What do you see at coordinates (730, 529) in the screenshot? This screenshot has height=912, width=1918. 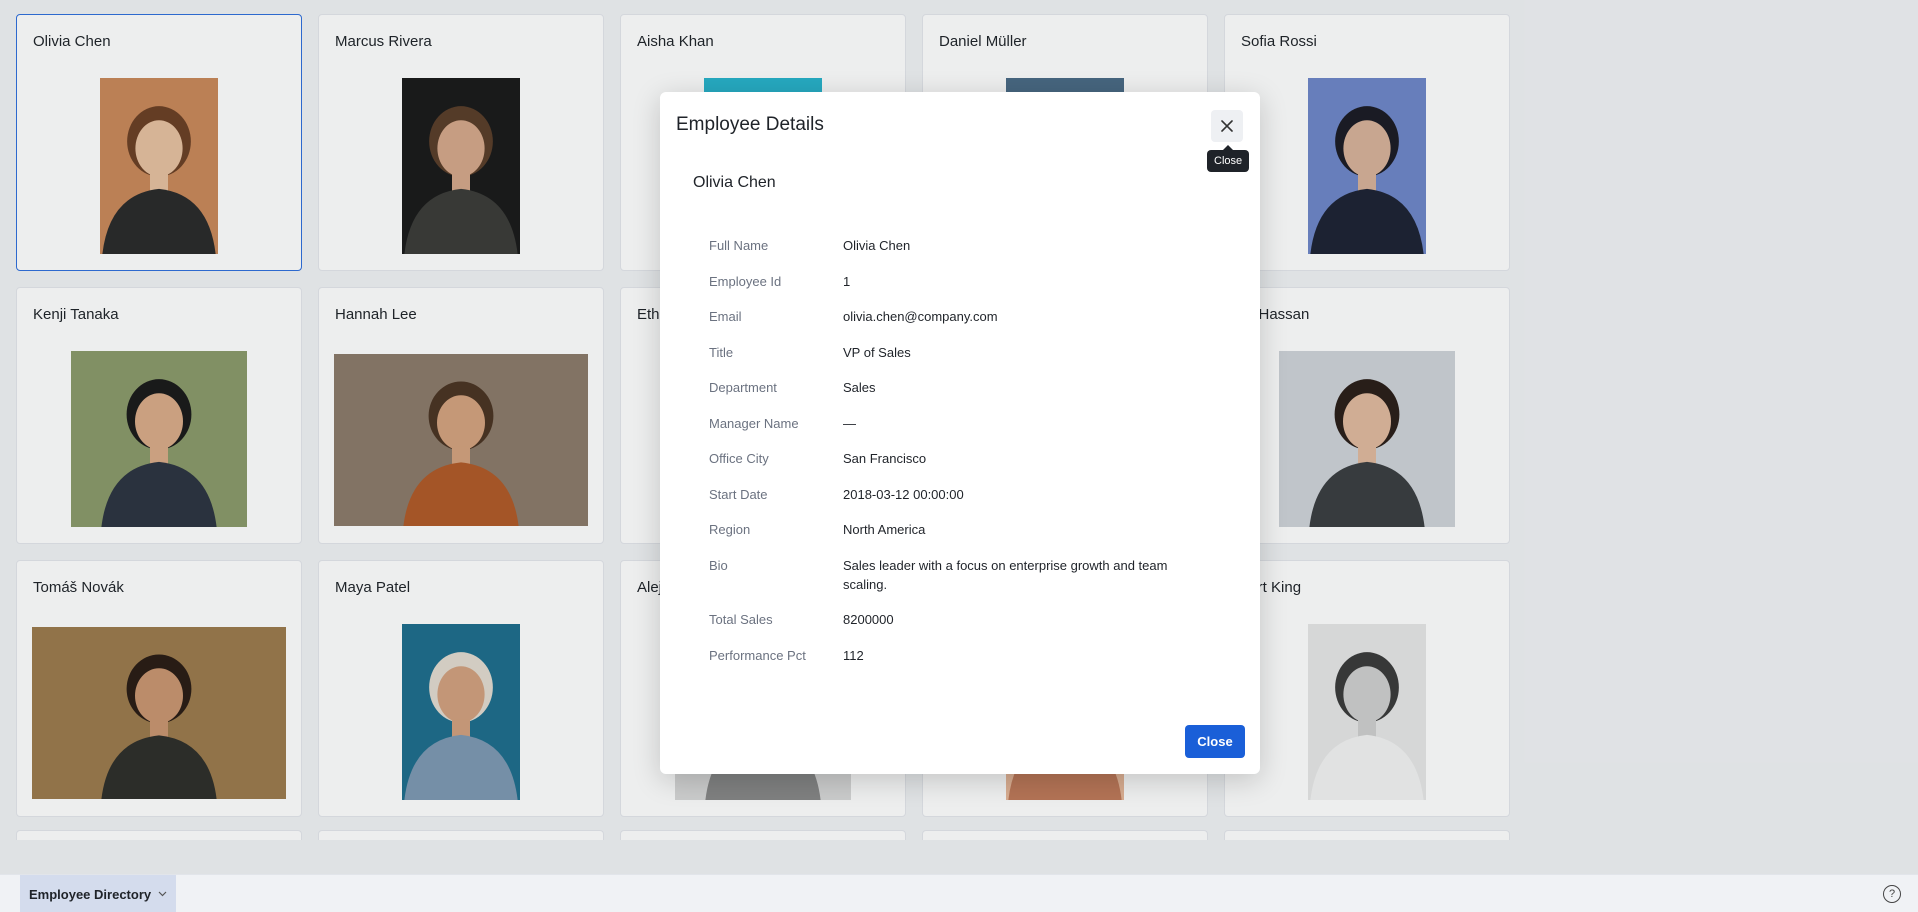 I see `detail-label: Region` at bounding box center [730, 529].